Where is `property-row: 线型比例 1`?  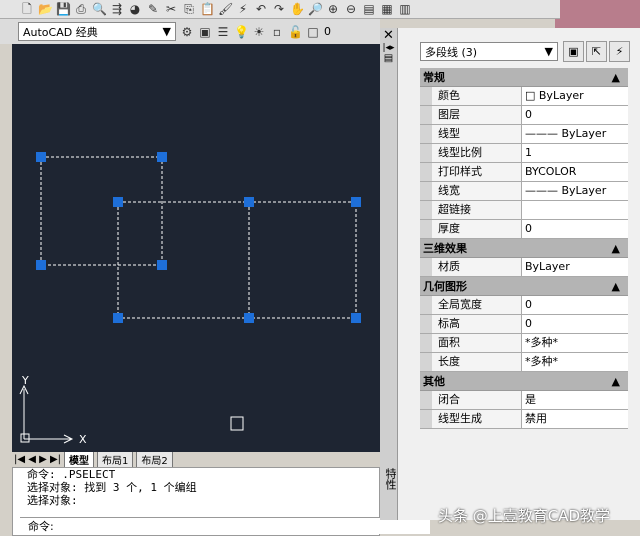 property-row: 线型比例 1 is located at coordinates (524, 153).